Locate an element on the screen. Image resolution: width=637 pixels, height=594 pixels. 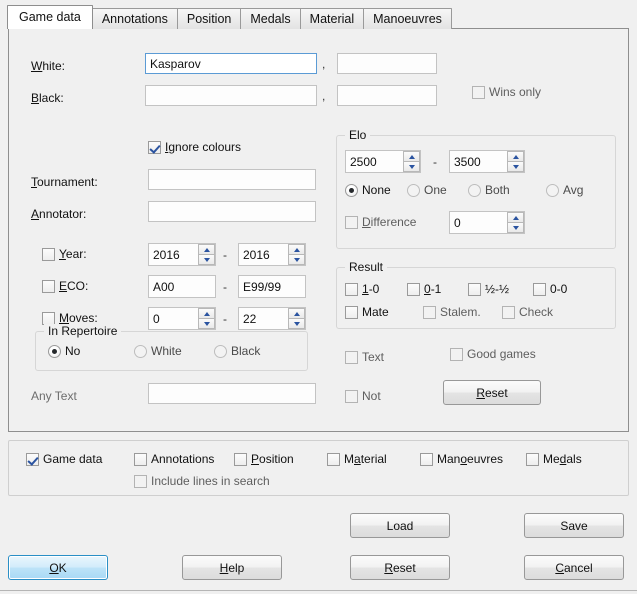
result-label: Stalem. is located at coordinates (460, 312).